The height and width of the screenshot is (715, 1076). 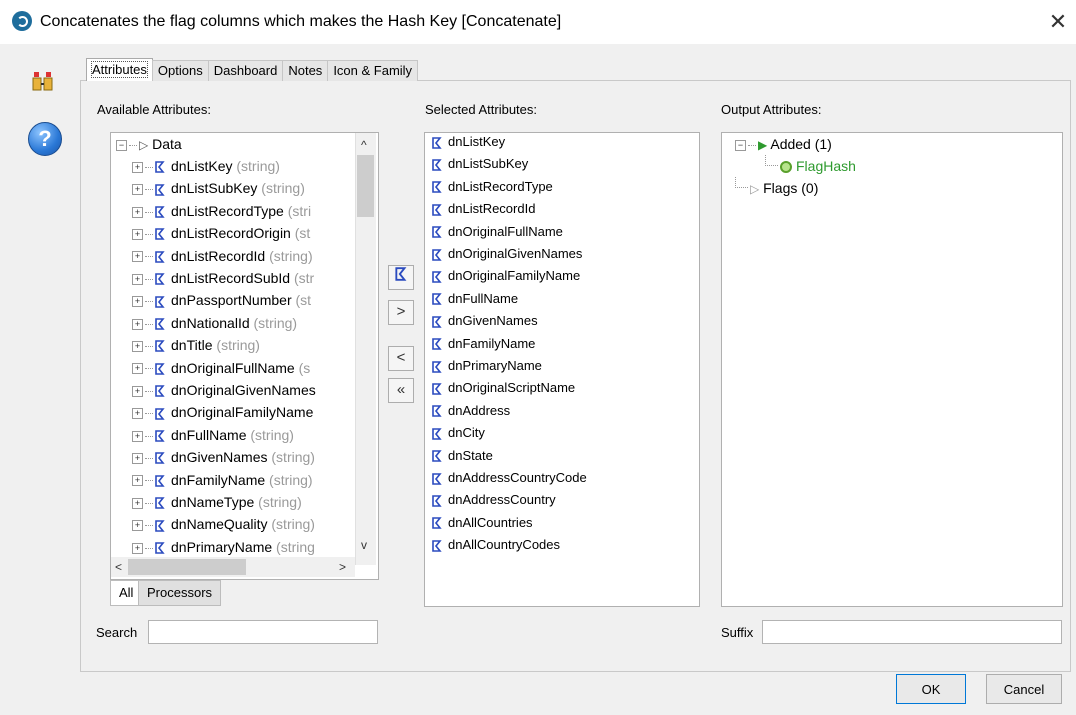 I want to click on available-attribute-item: + dnOriginalFullName (s, so click(x=243, y=368).